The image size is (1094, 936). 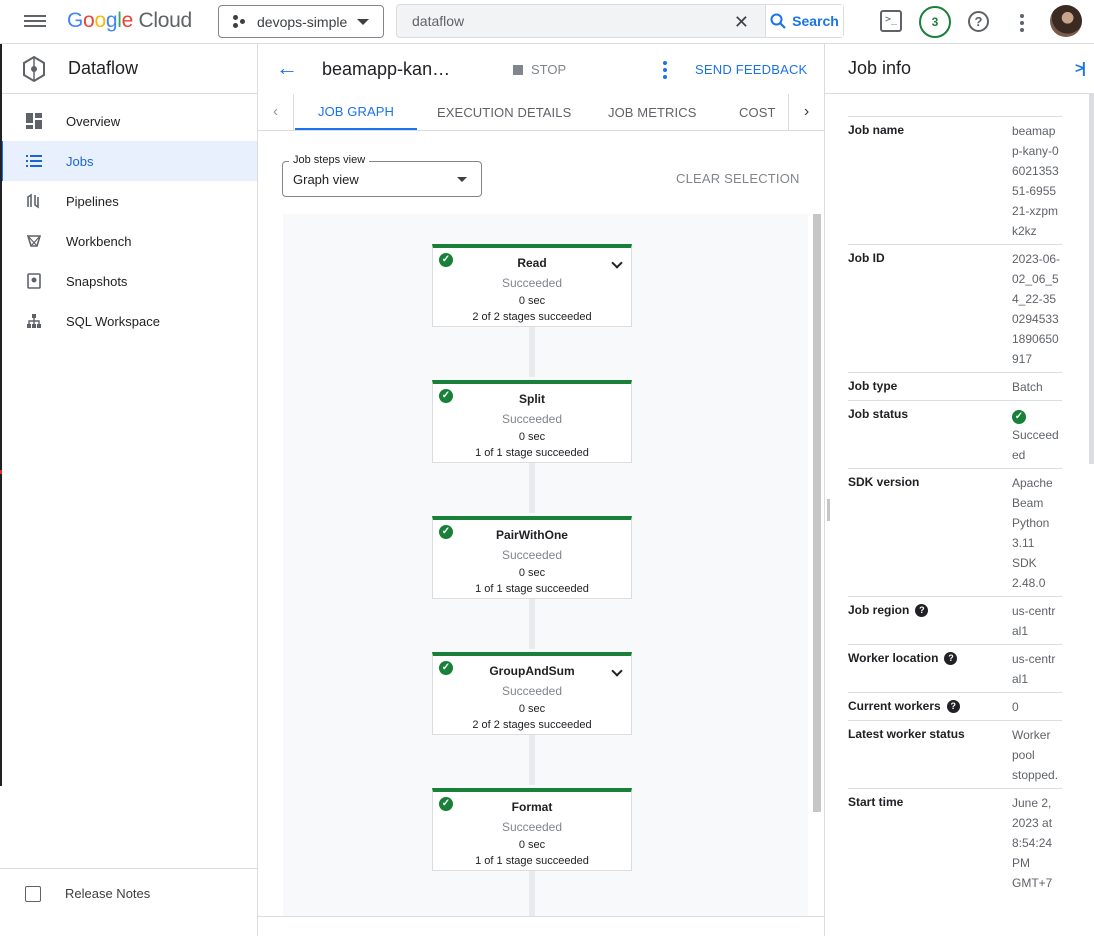 I want to click on cloud-shell-icon: >_, so click(x=891, y=21).